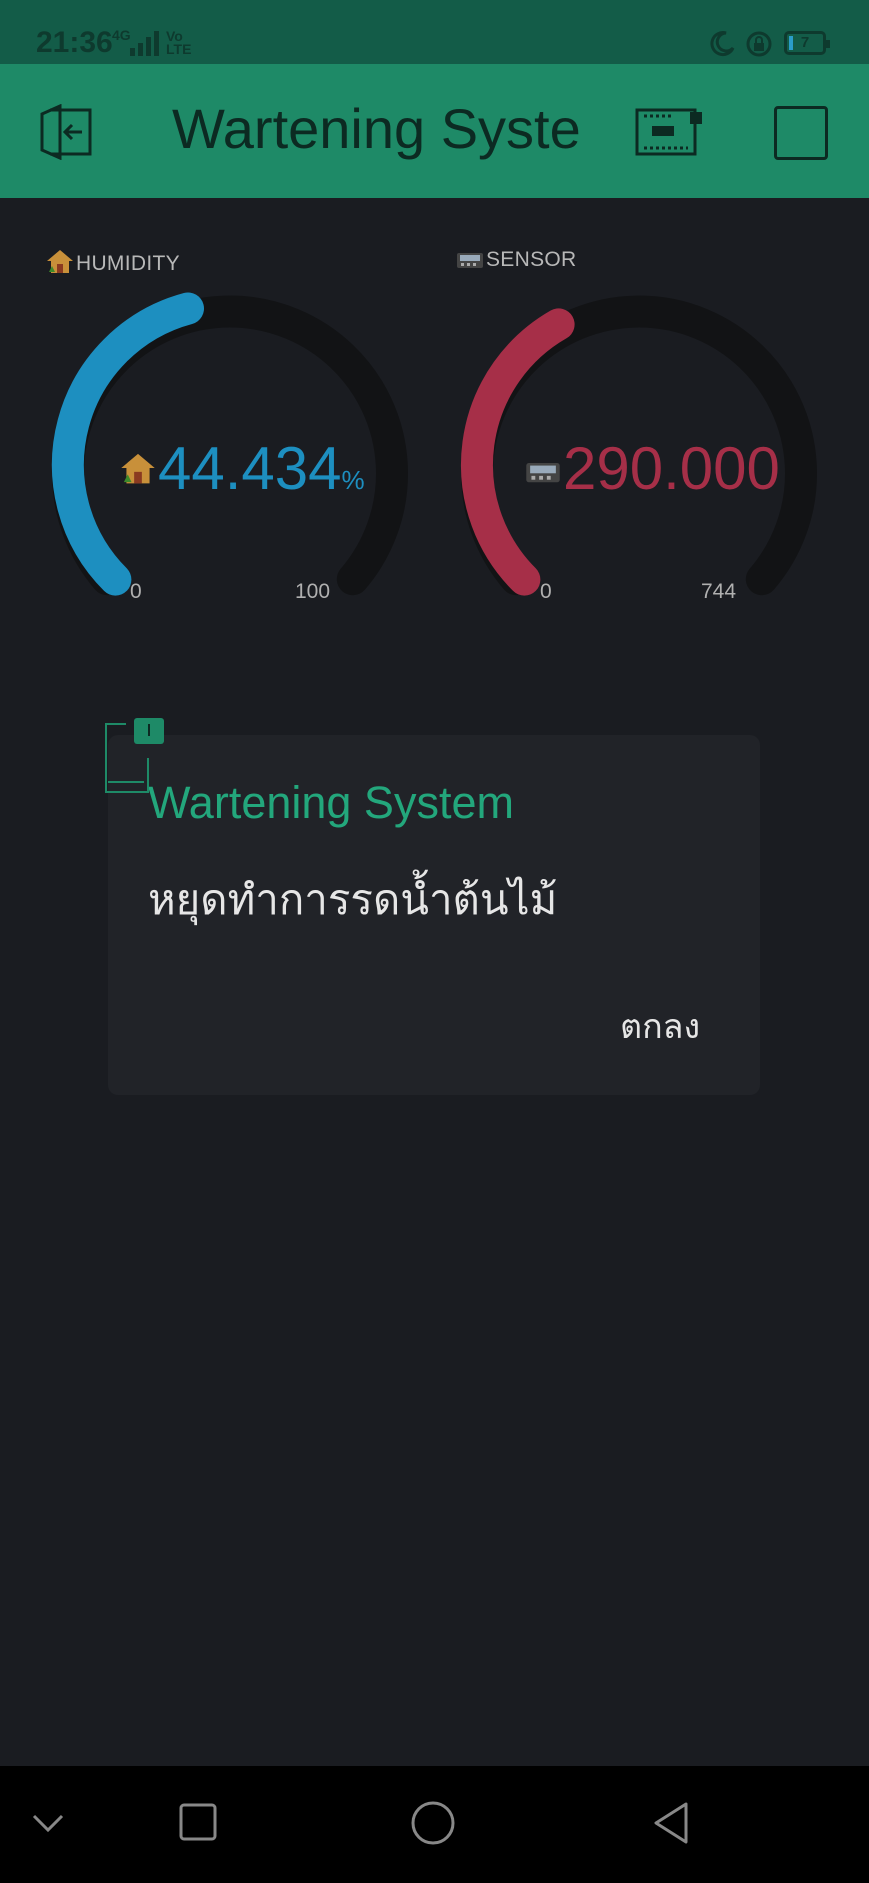  I want to click on device-icon, so click(669, 131).